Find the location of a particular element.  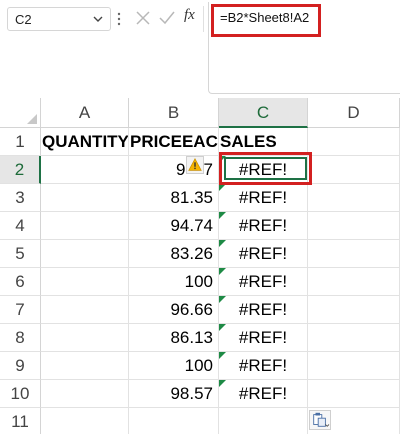

formula-highlight-box is located at coordinates (266, 20).